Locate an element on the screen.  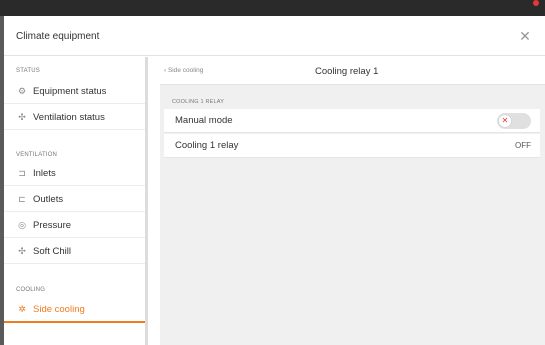
manual-mode-toggle: ✕ is located at coordinates (514, 120).